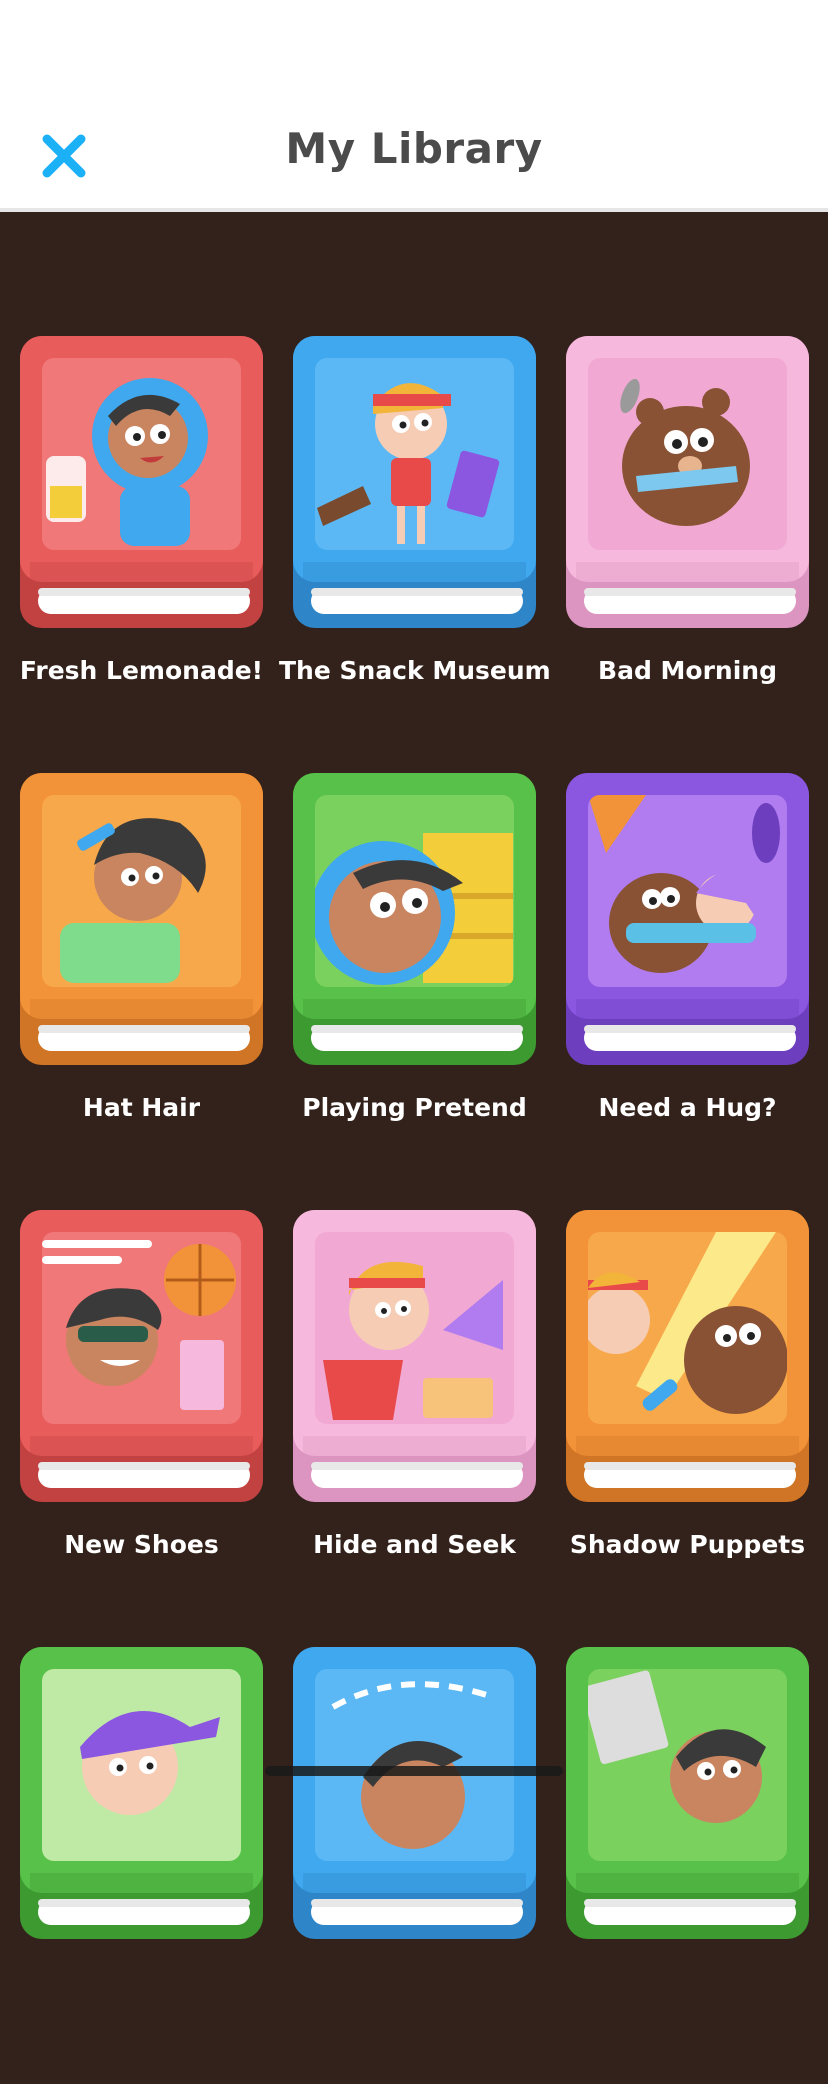 The height and width of the screenshot is (2084, 828). I want to click on book-card: New Shoes, so click(141, 1428).